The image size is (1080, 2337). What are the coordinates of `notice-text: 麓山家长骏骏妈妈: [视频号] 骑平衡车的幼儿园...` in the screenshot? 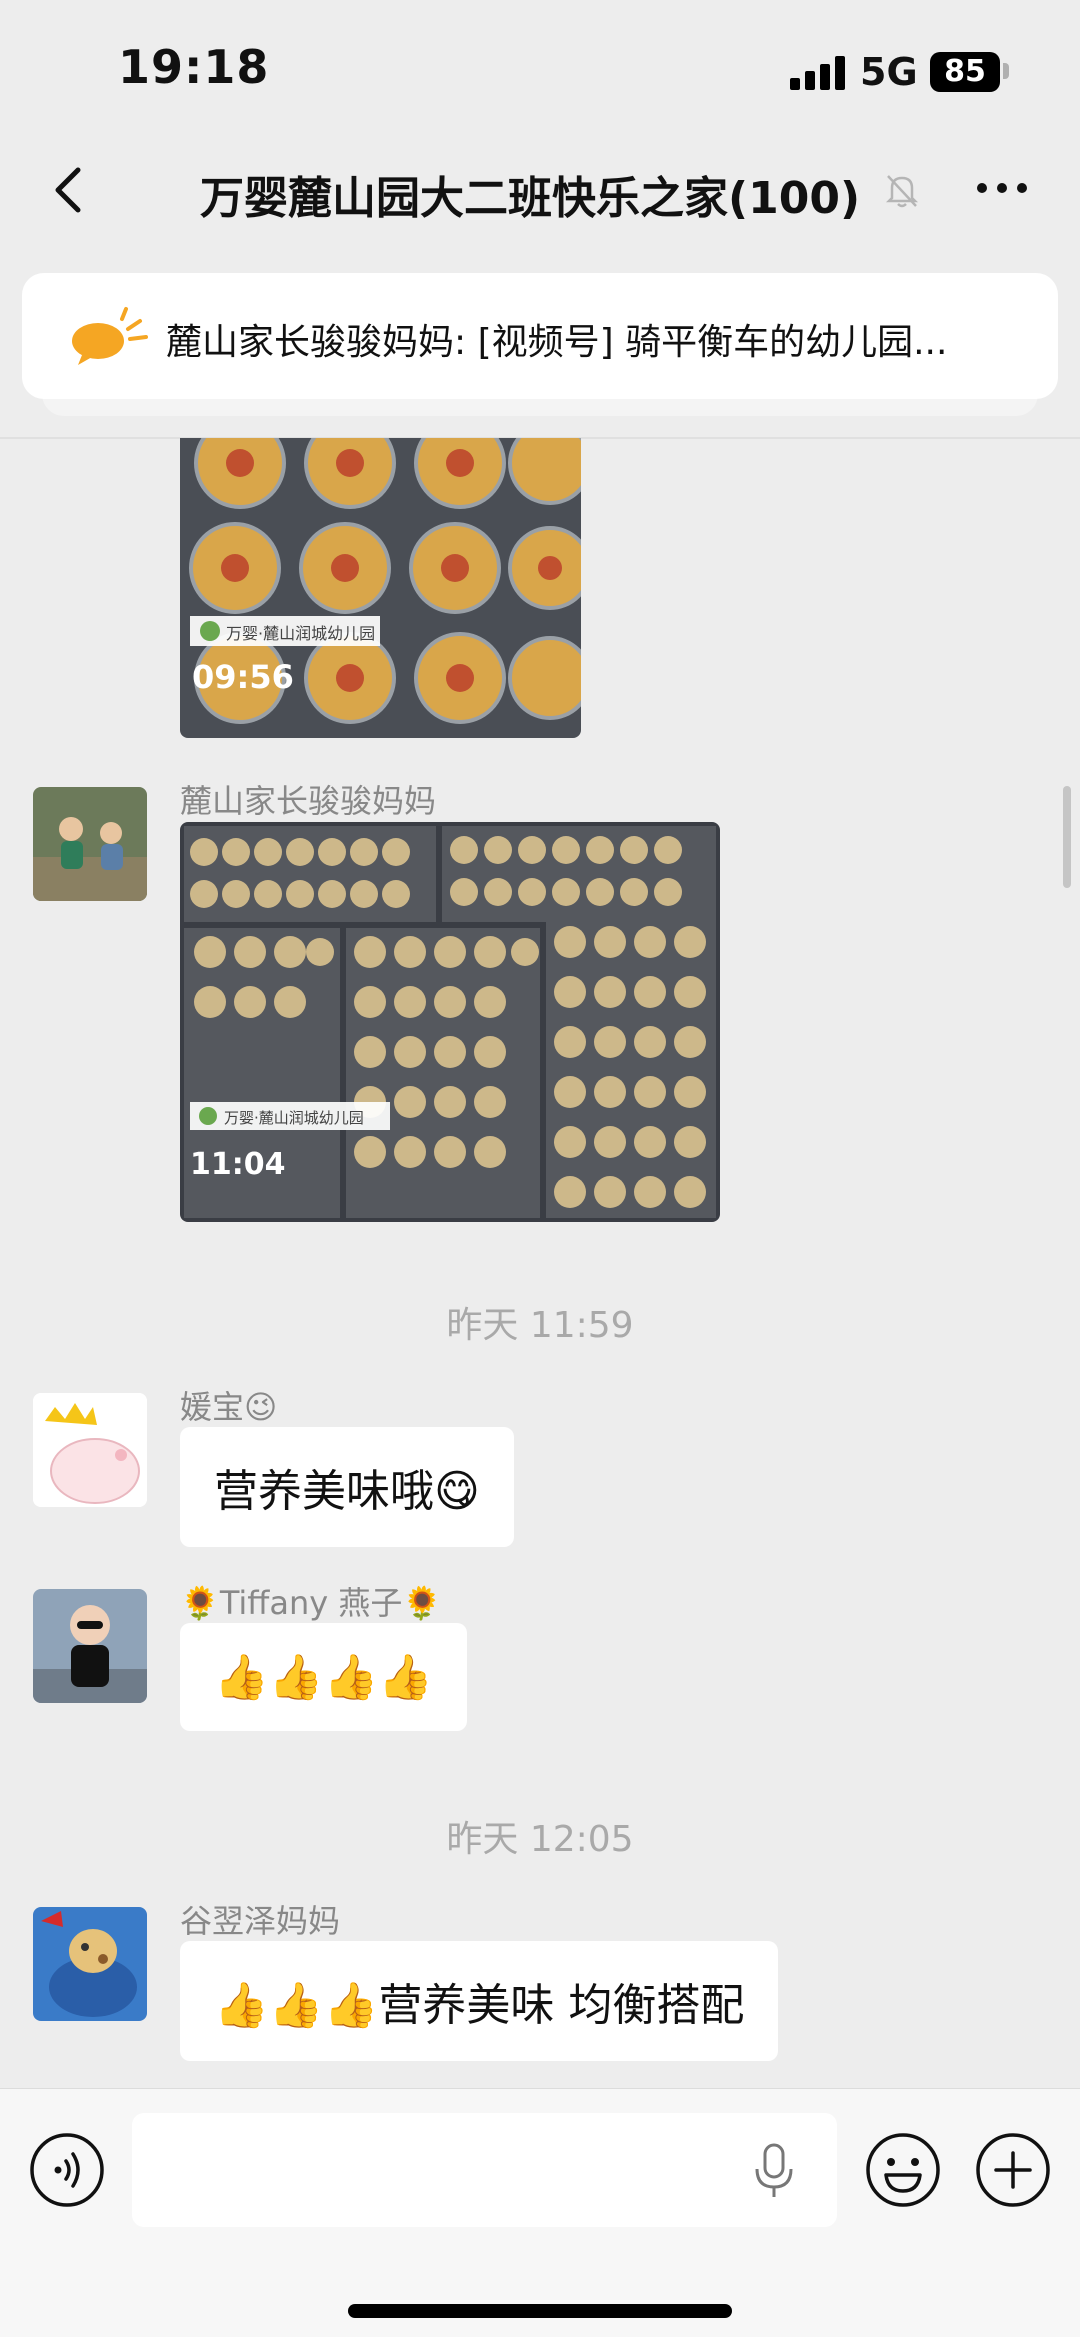 It's located at (557, 342).